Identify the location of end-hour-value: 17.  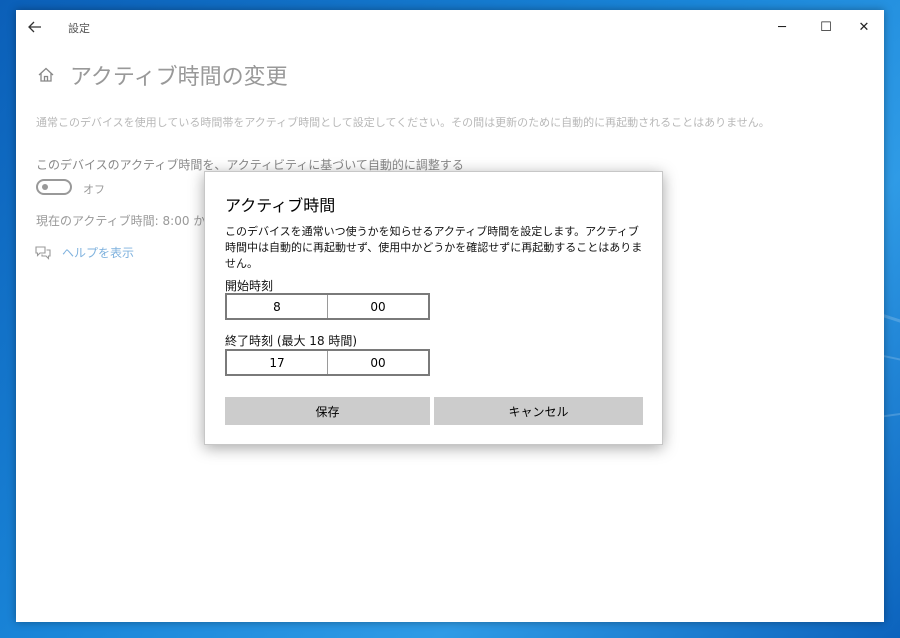
(277, 362).